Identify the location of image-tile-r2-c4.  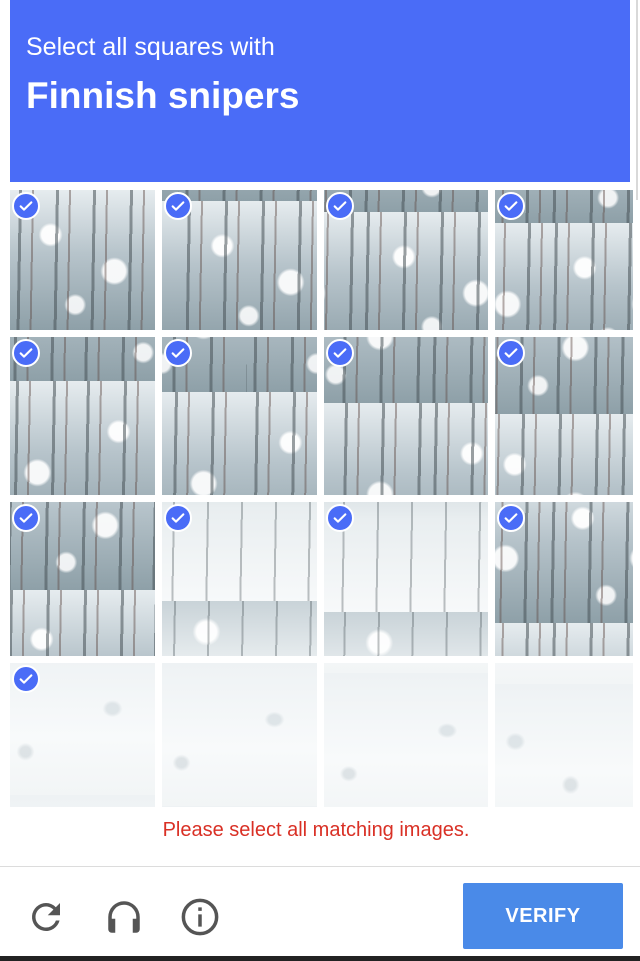
(564, 416).